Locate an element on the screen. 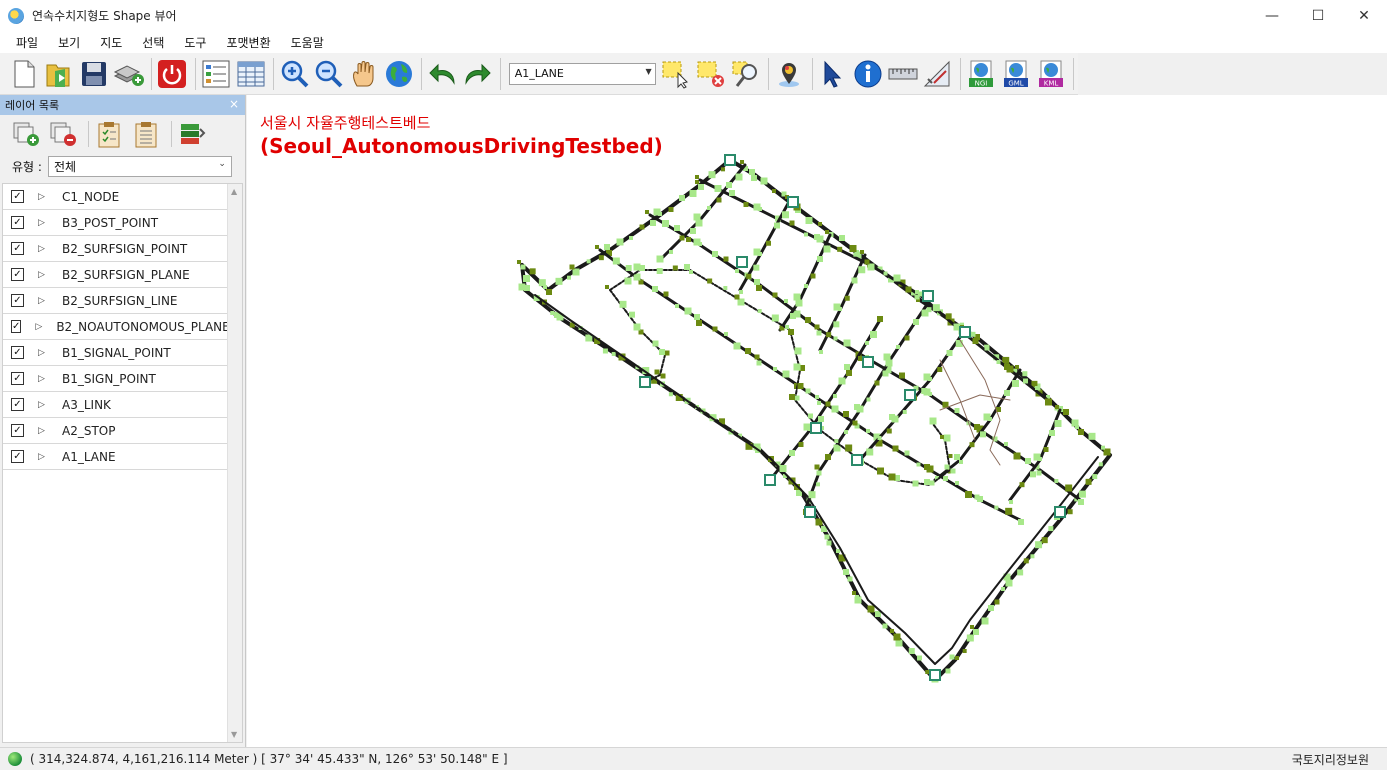 The width and height of the screenshot is (1387, 770). save-button is located at coordinates (94, 74).